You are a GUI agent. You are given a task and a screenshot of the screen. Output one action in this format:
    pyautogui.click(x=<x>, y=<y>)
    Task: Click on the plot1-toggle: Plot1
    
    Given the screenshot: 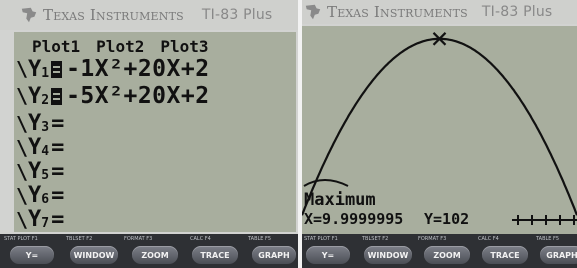 What is the action you would take?
    pyautogui.click(x=56, y=46)
    